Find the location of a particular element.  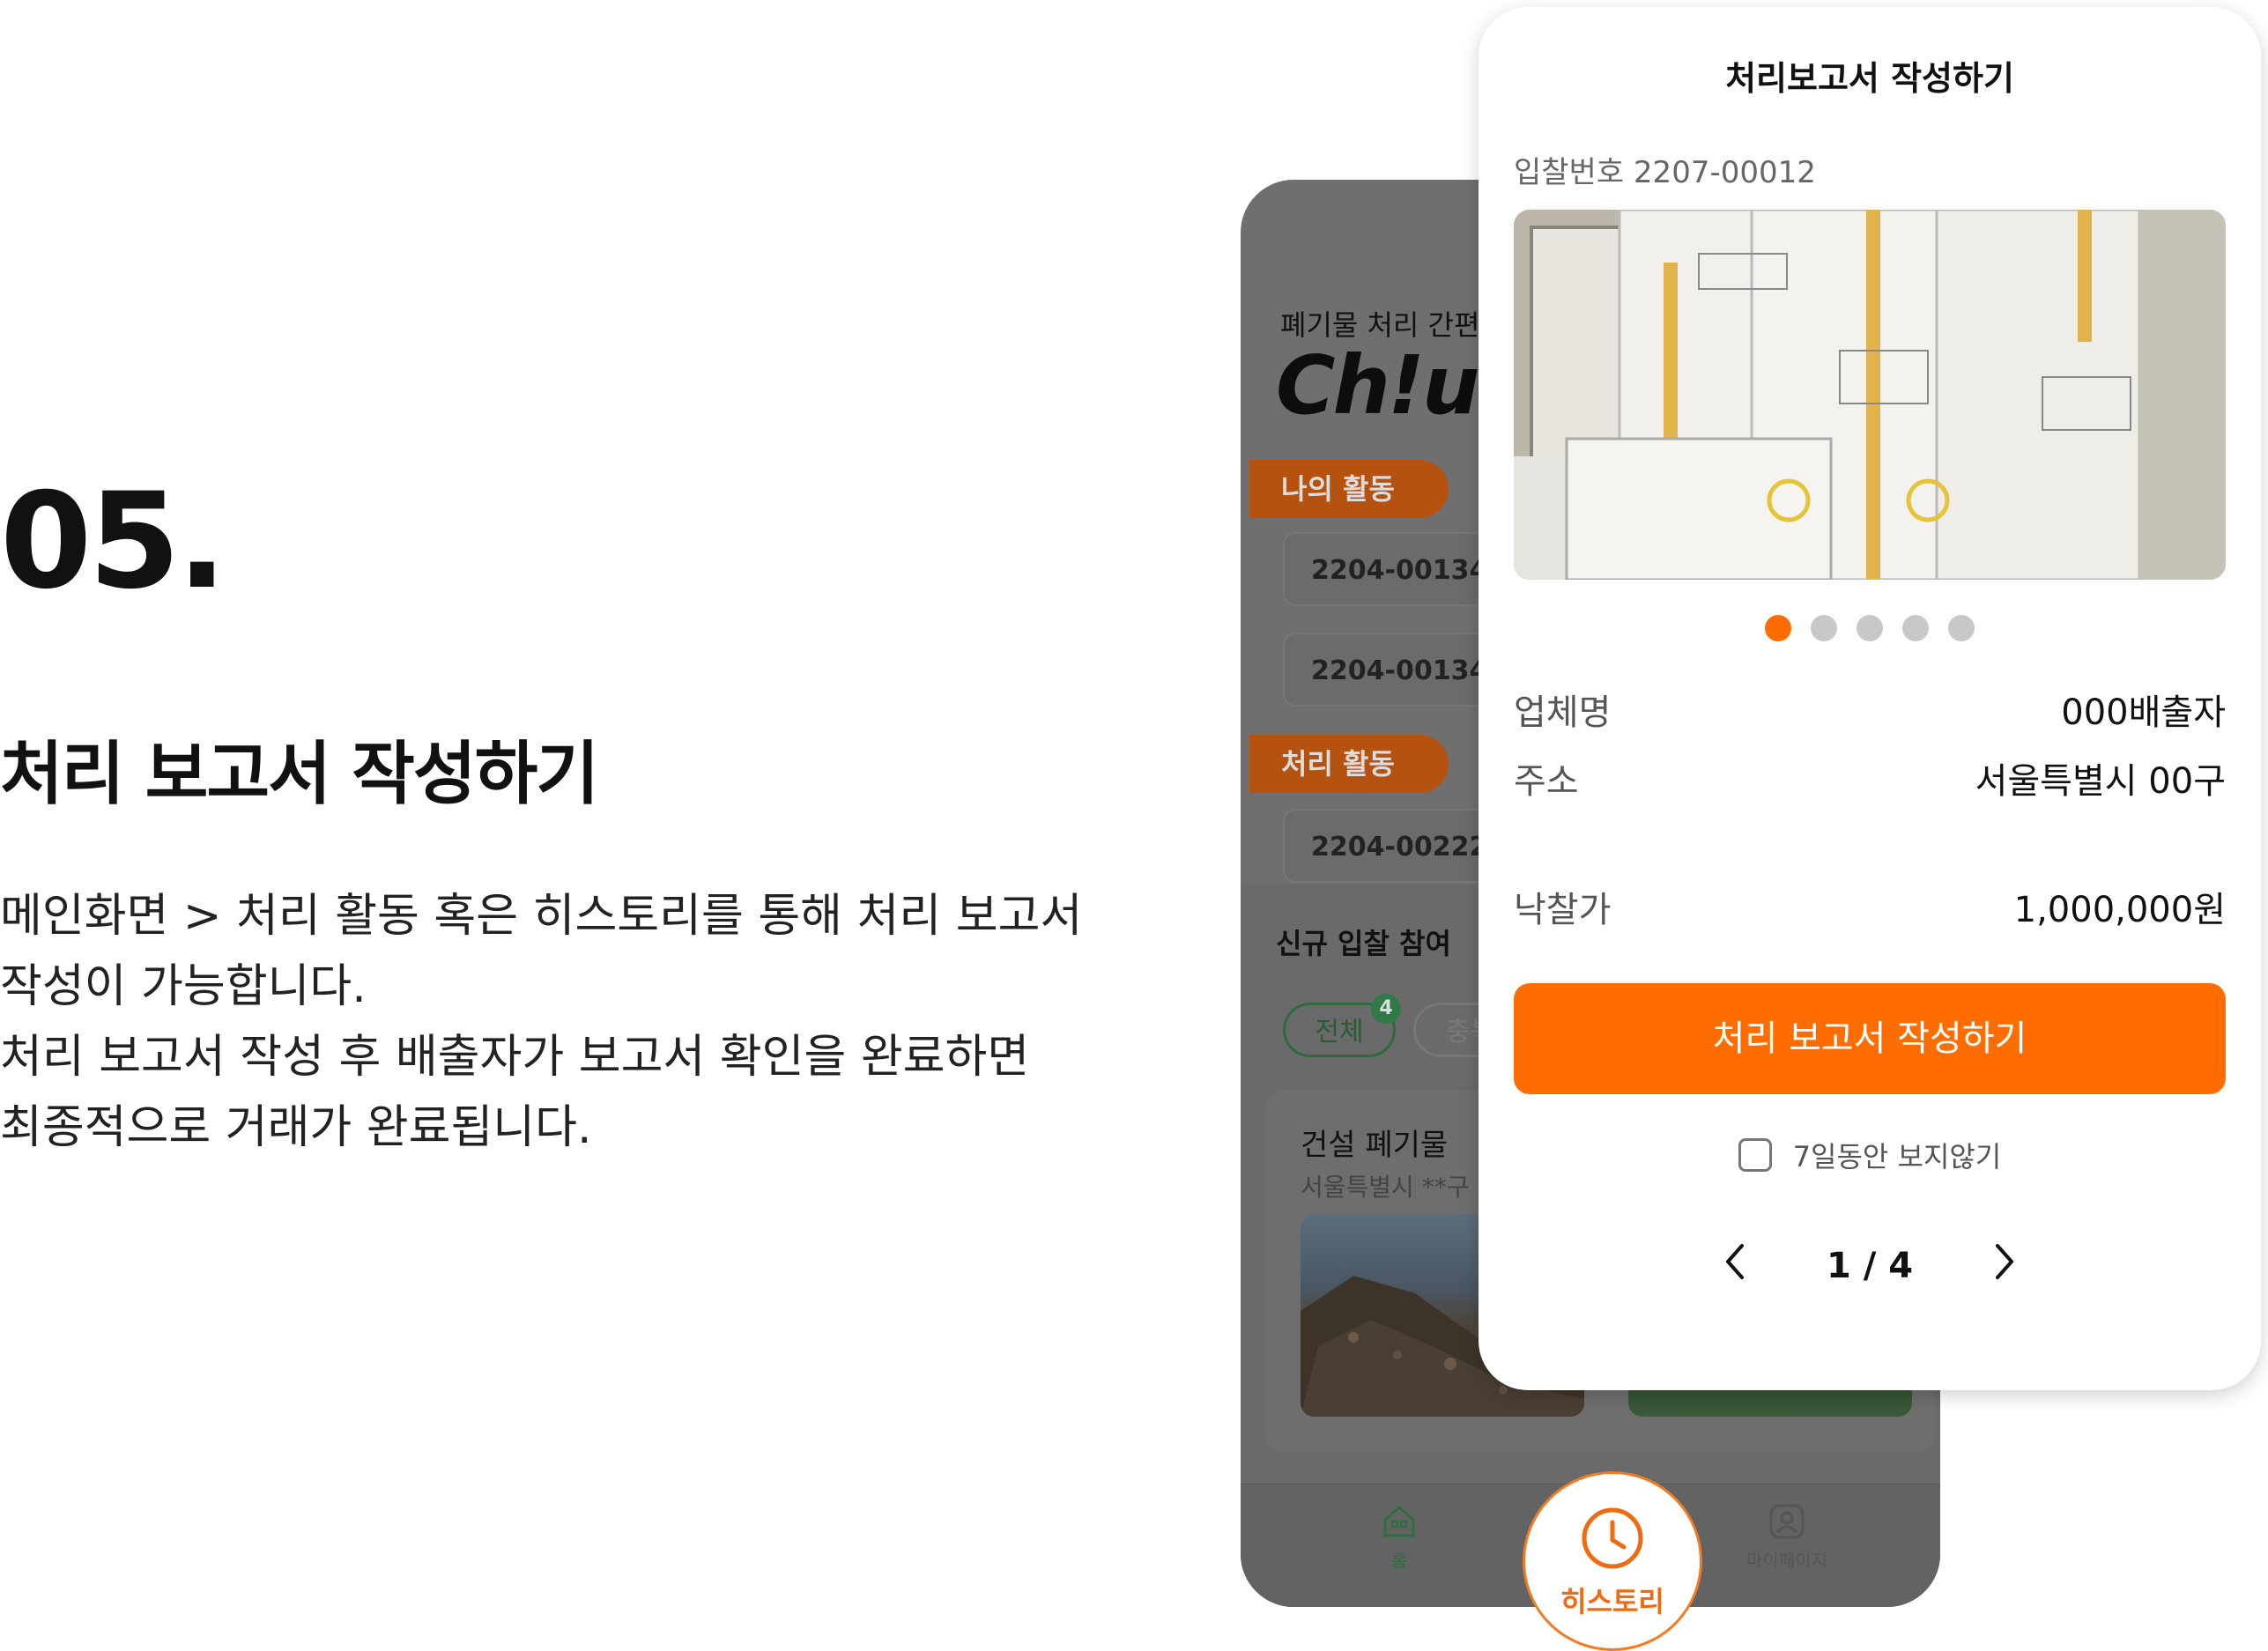

description-line: 작성이 가능합니다. is located at coordinates (183, 987).